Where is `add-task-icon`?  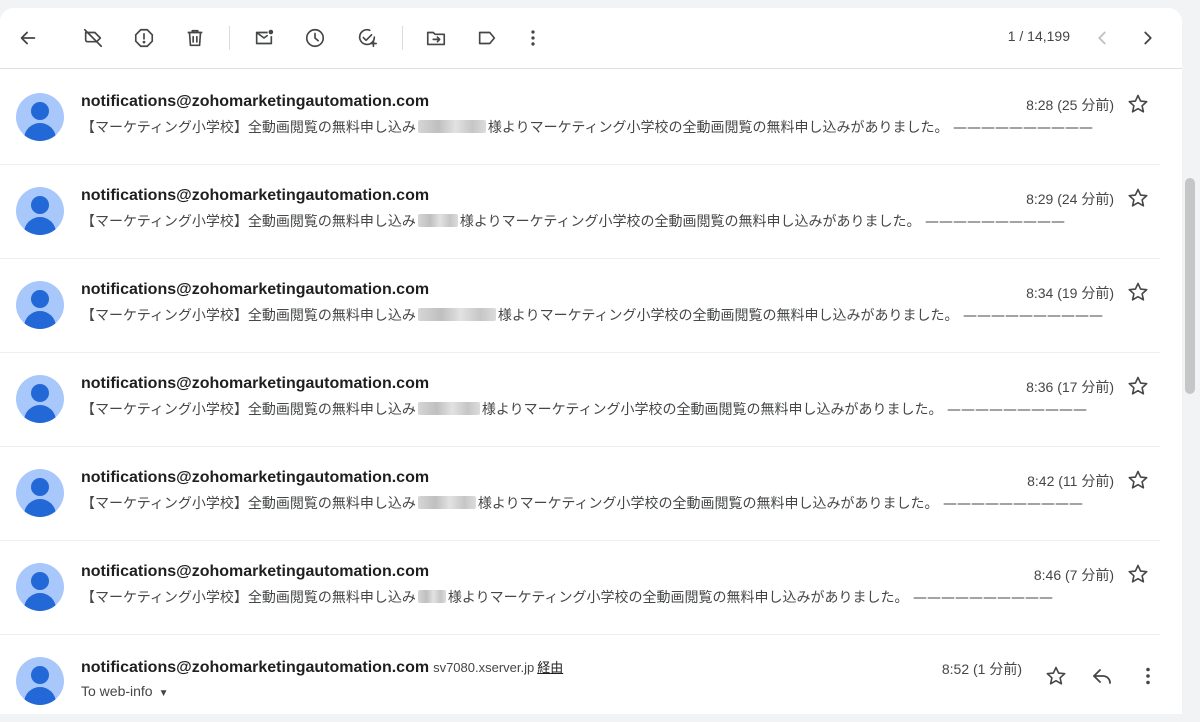
add-task-icon is located at coordinates (367, 38).